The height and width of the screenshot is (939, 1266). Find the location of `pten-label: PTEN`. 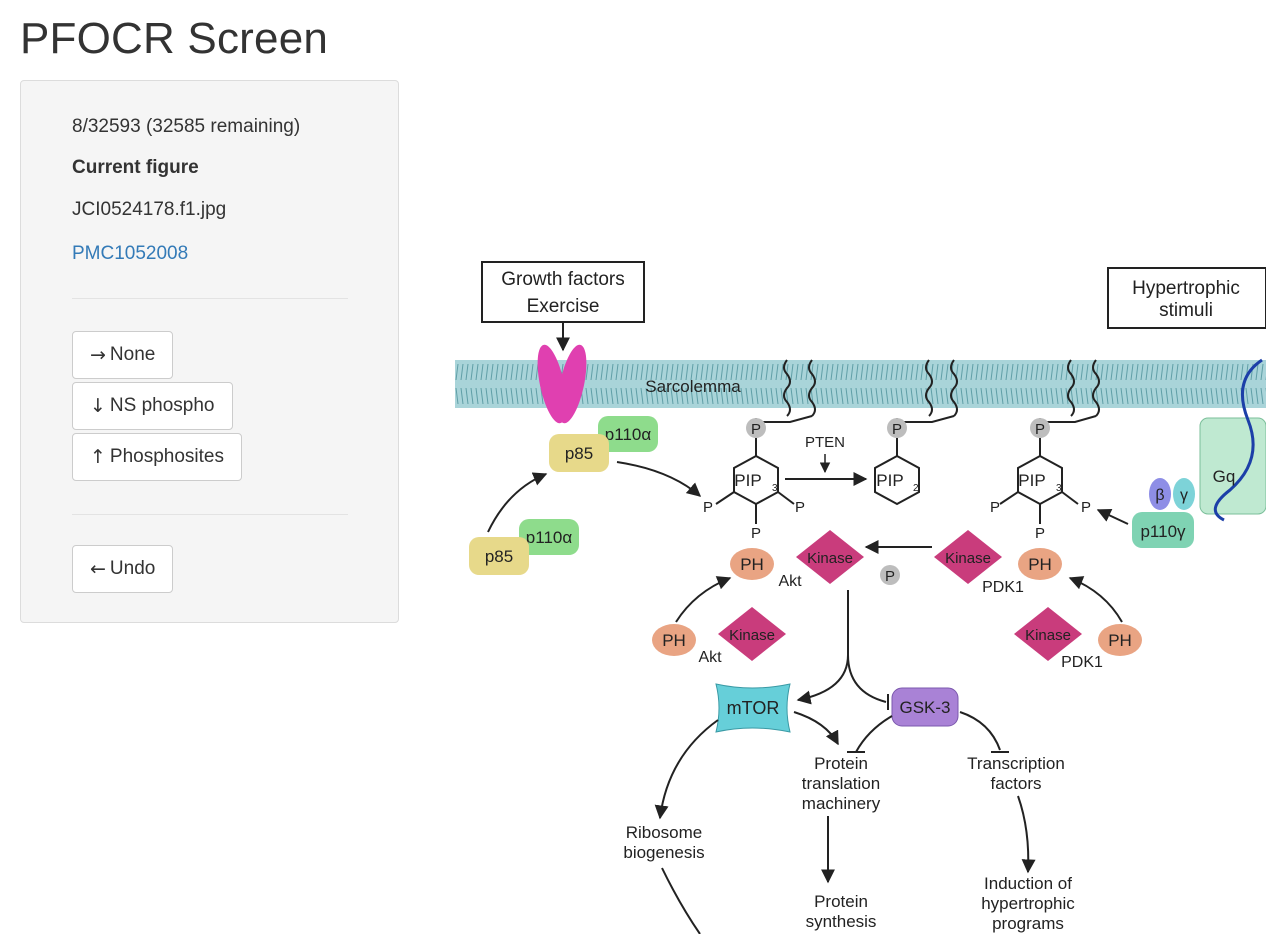

pten-label: PTEN is located at coordinates (825, 442).